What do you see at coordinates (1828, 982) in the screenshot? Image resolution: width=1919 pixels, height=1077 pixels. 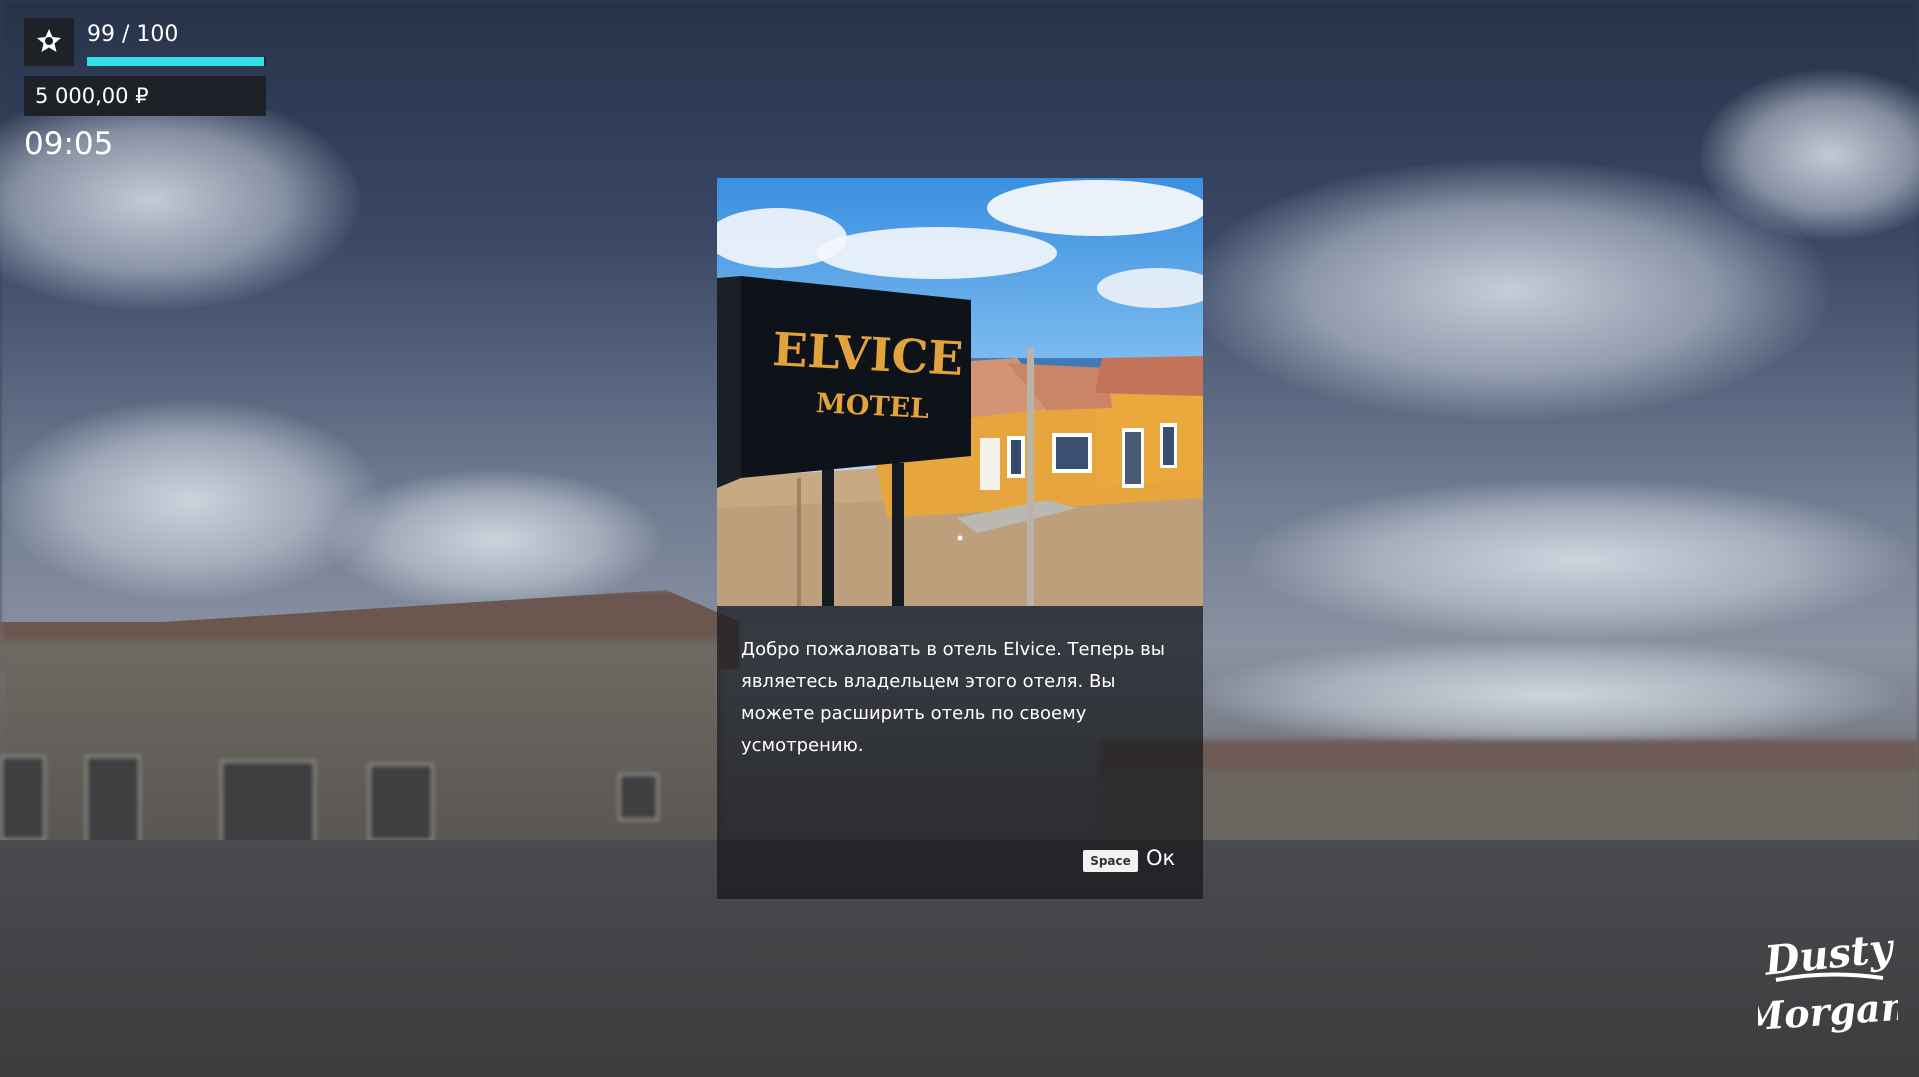 I see `dusty-morgan-logo: Dusty Morgan` at bounding box center [1828, 982].